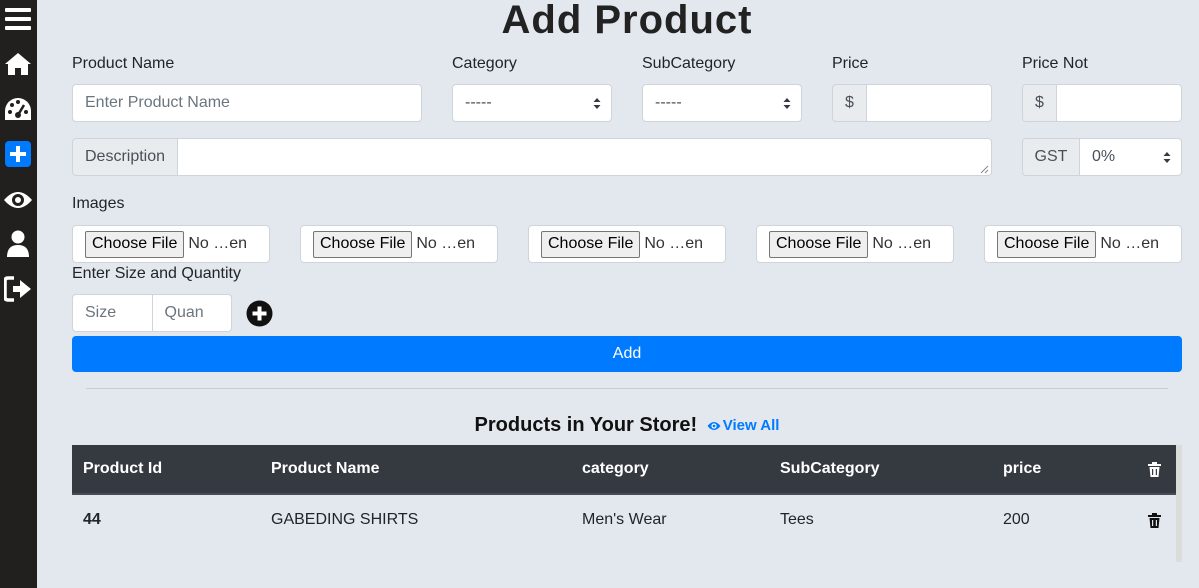 The height and width of the screenshot is (588, 1199). I want to click on gst-select: 0%, so click(1131, 157).